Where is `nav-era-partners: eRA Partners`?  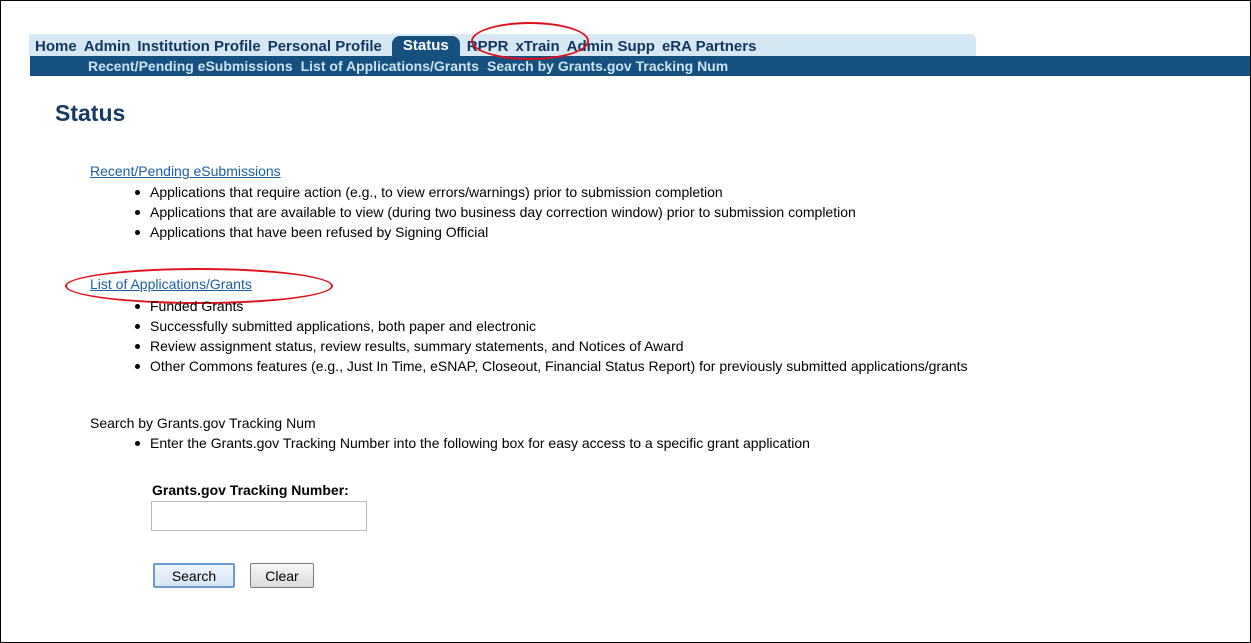 nav-era-partners: eRA Partners is located at coordinates (709, 46).